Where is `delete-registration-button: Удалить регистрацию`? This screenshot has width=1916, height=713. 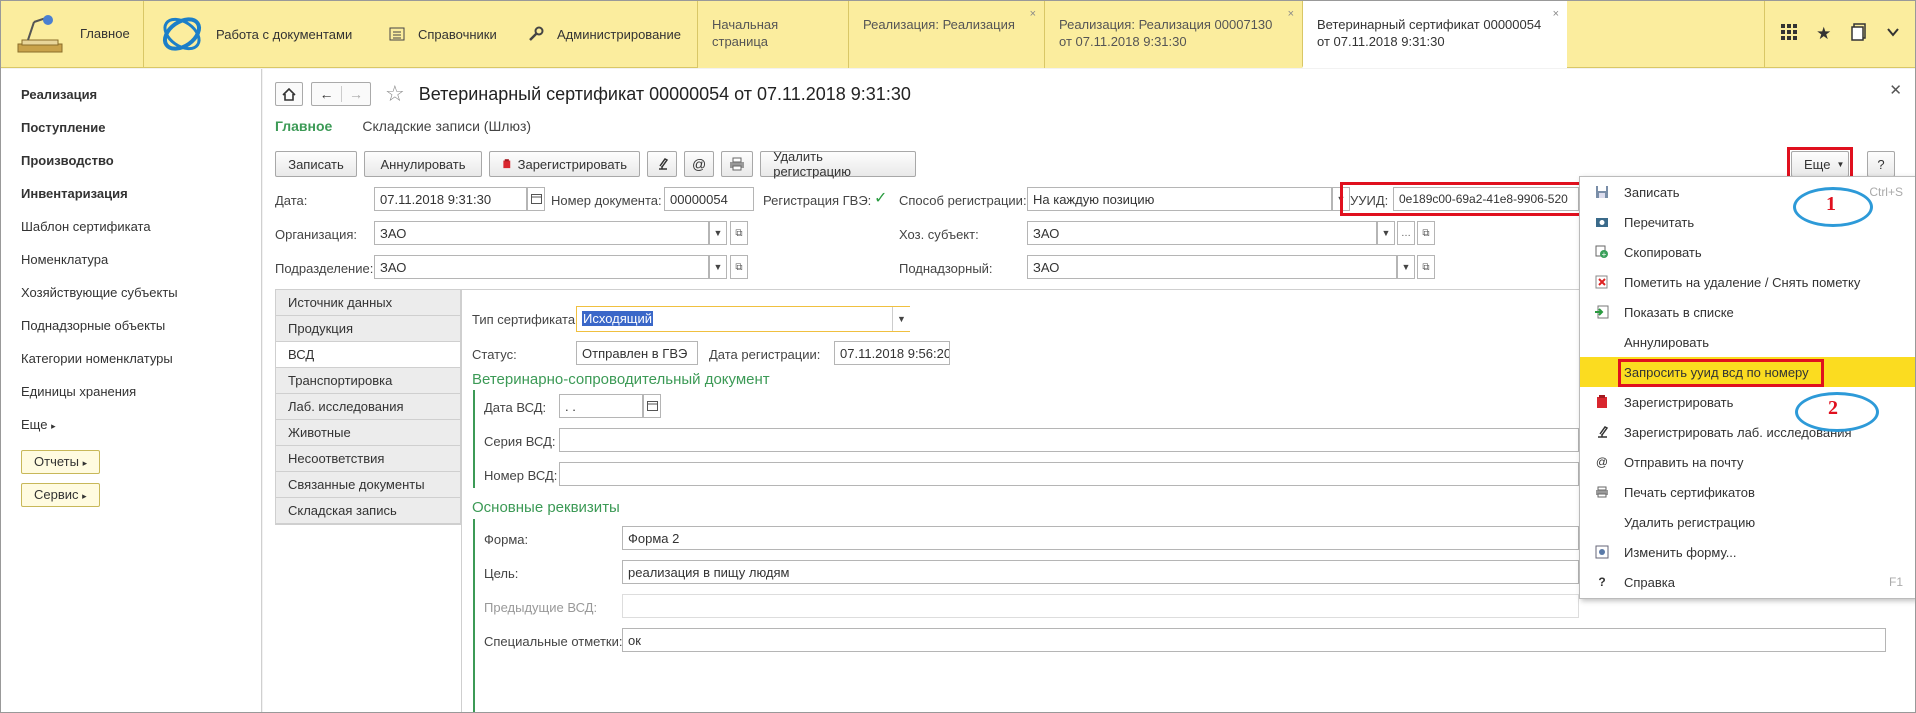
delete-registration-button: Удалить регистрацию is located at coordinates (838, 164).